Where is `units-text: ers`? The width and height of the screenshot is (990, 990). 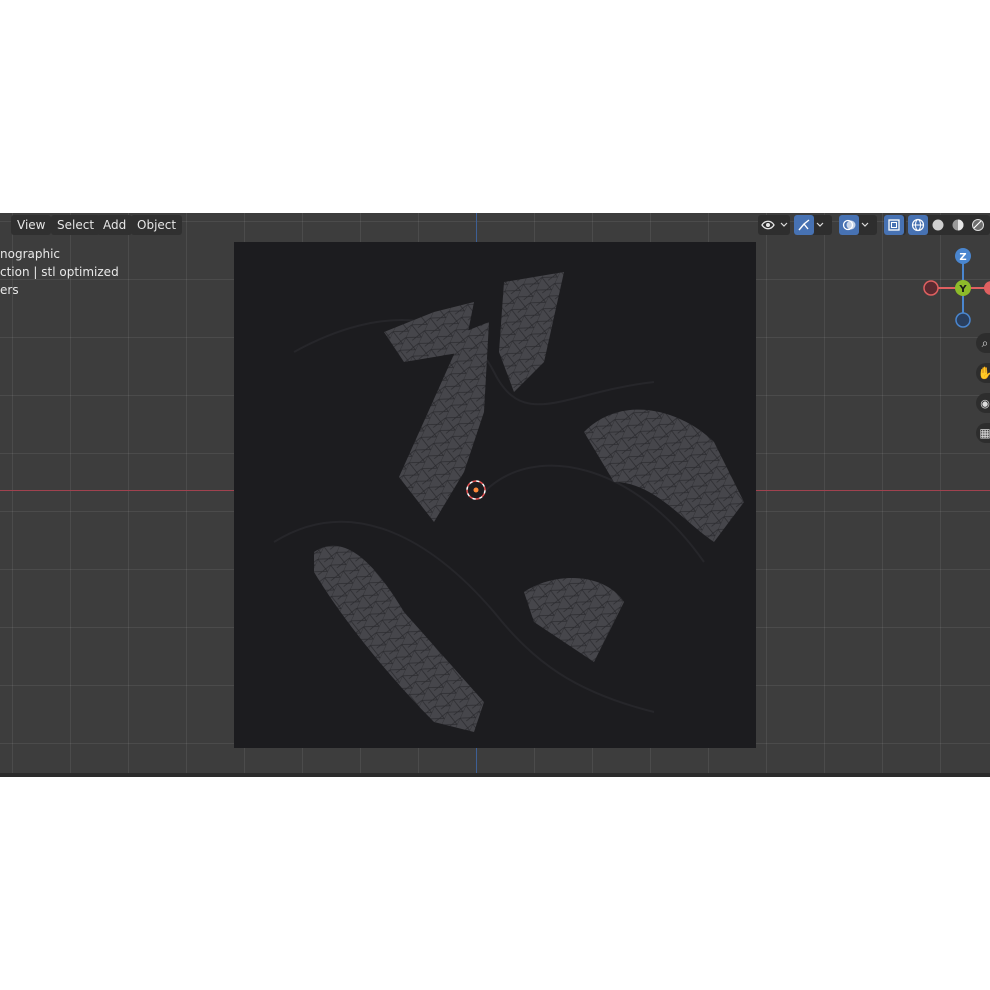 units-text: ers is located at coordinates (9, 290).